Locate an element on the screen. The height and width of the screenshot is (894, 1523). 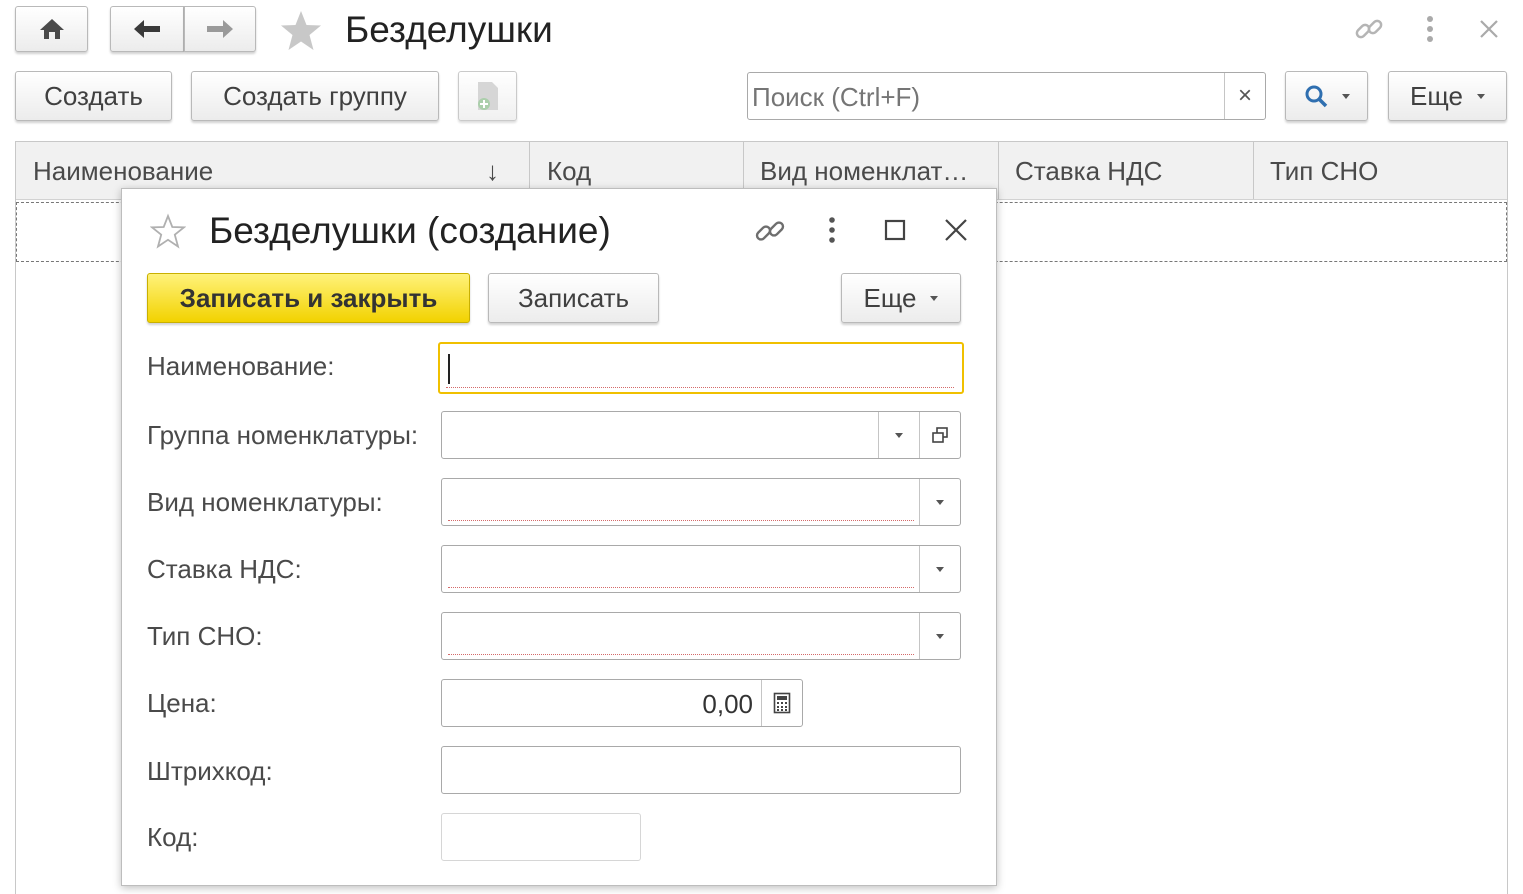
save-and-close-button: Записать и закрыть is located at coordinates (308, 298).